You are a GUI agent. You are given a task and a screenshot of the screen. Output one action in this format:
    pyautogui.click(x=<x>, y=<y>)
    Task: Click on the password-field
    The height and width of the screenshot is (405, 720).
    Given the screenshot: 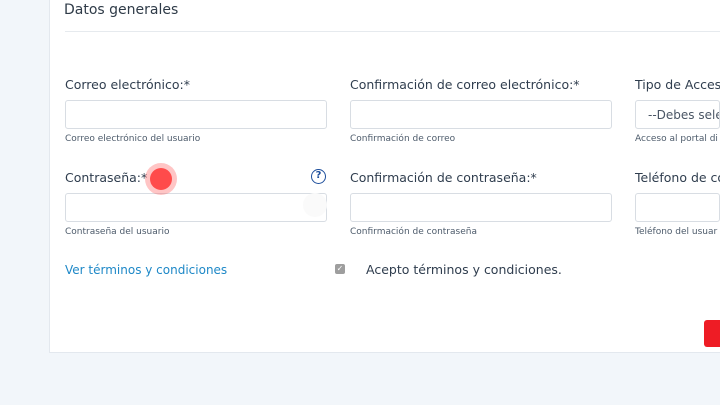 What is the action you would take?
    pyautogui.click(x=196, y=207)
    